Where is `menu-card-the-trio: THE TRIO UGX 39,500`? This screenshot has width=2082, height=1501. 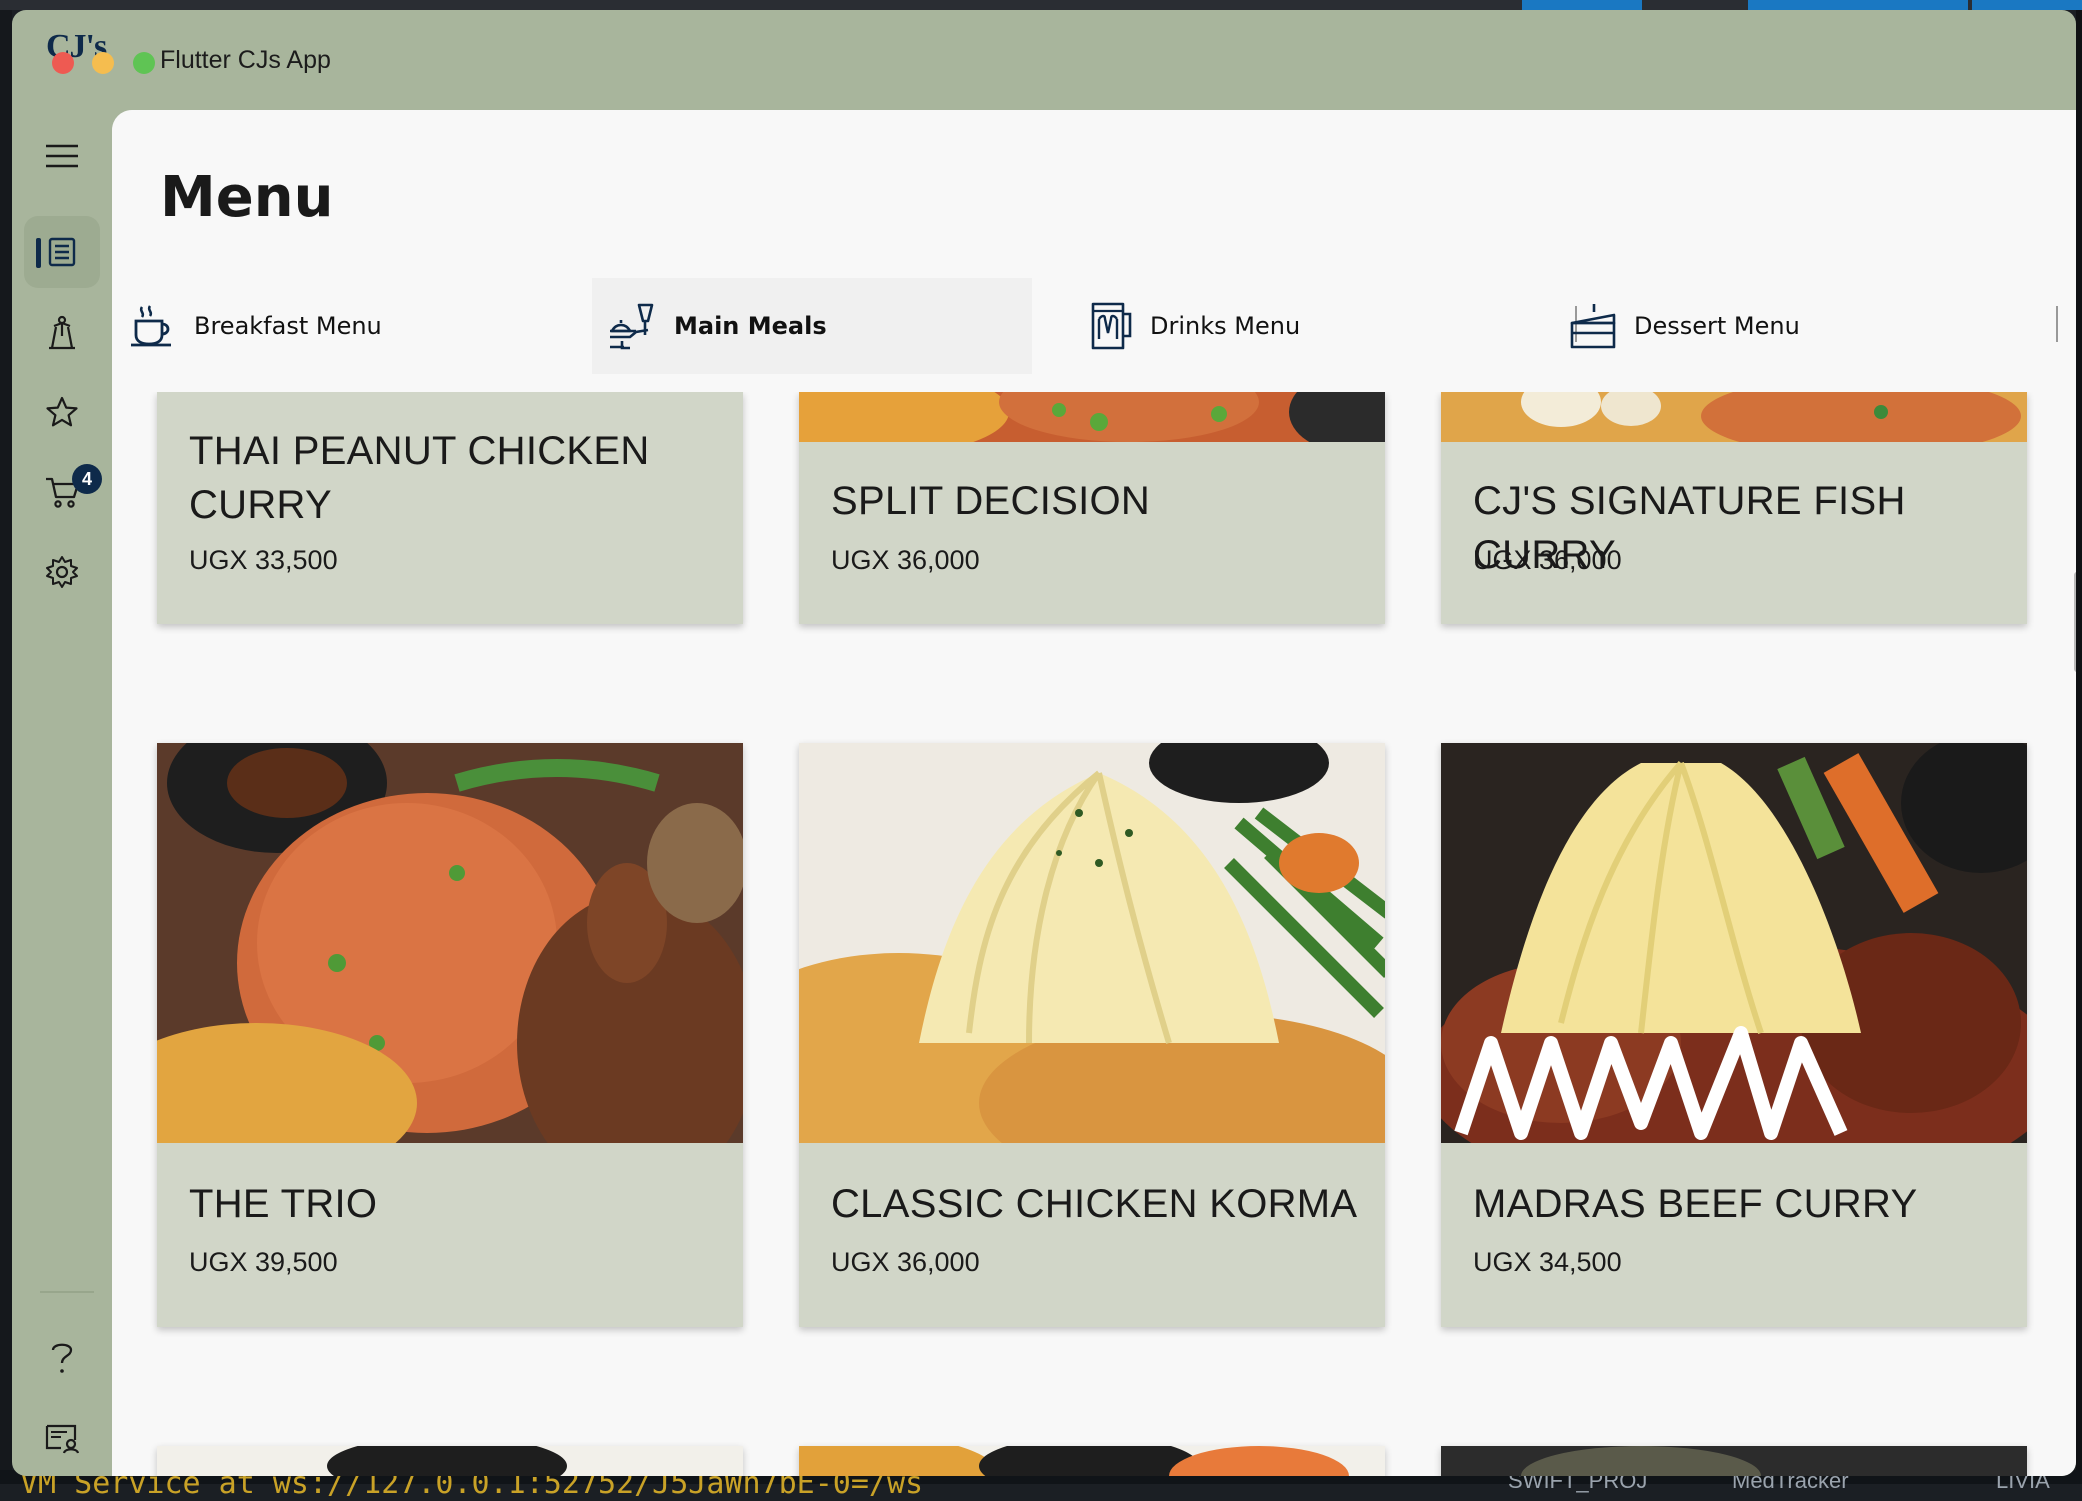
menu-card-the-trio: THE TRIO UGX 39,500 is located at coordinates (450, 1035).